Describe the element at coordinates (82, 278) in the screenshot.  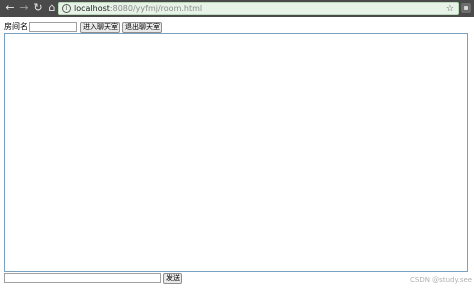
I see `message-input` at that location.